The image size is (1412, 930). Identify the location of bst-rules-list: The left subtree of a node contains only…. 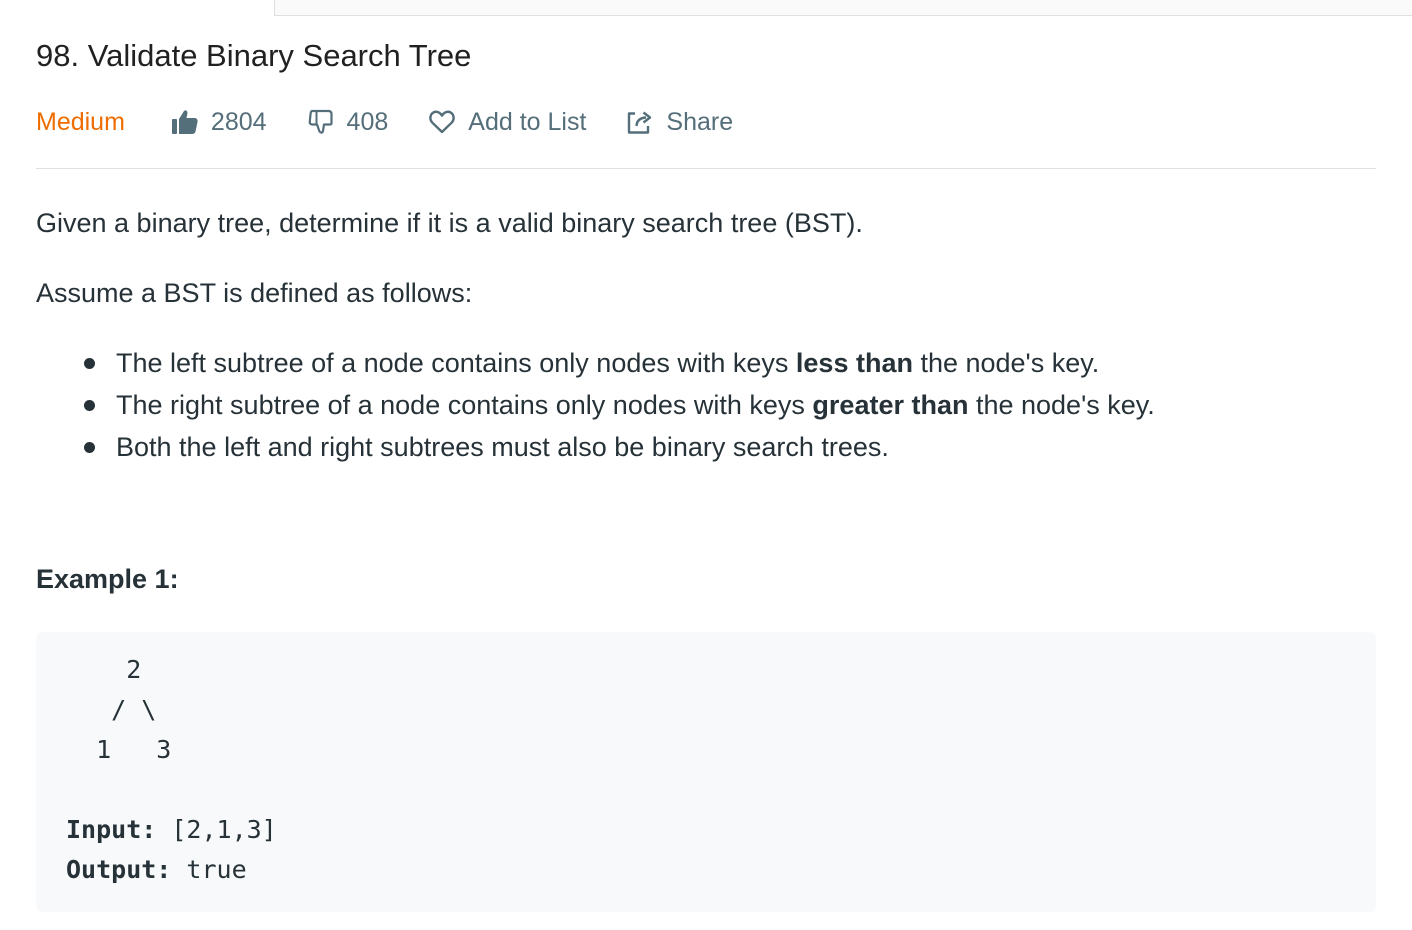
(706, 405).